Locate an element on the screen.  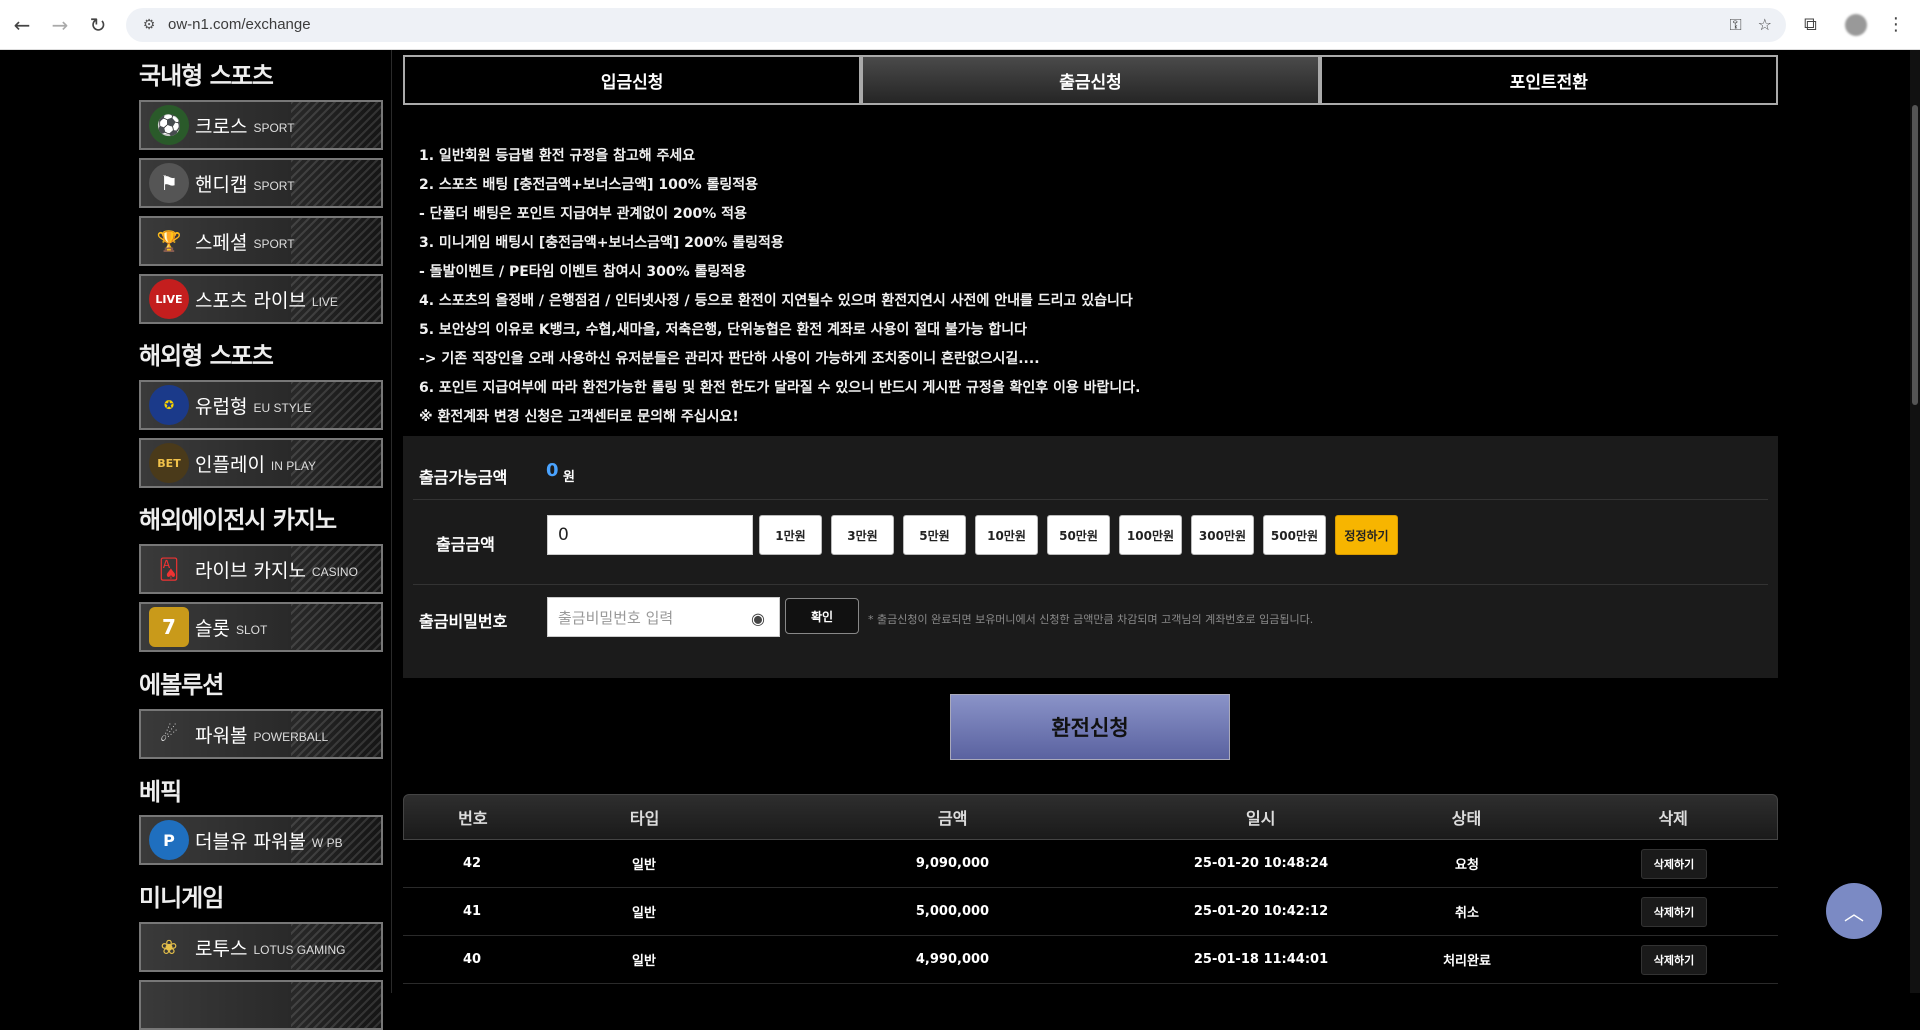
lotus-icon: ❀ is located at coordinates (169, 947).